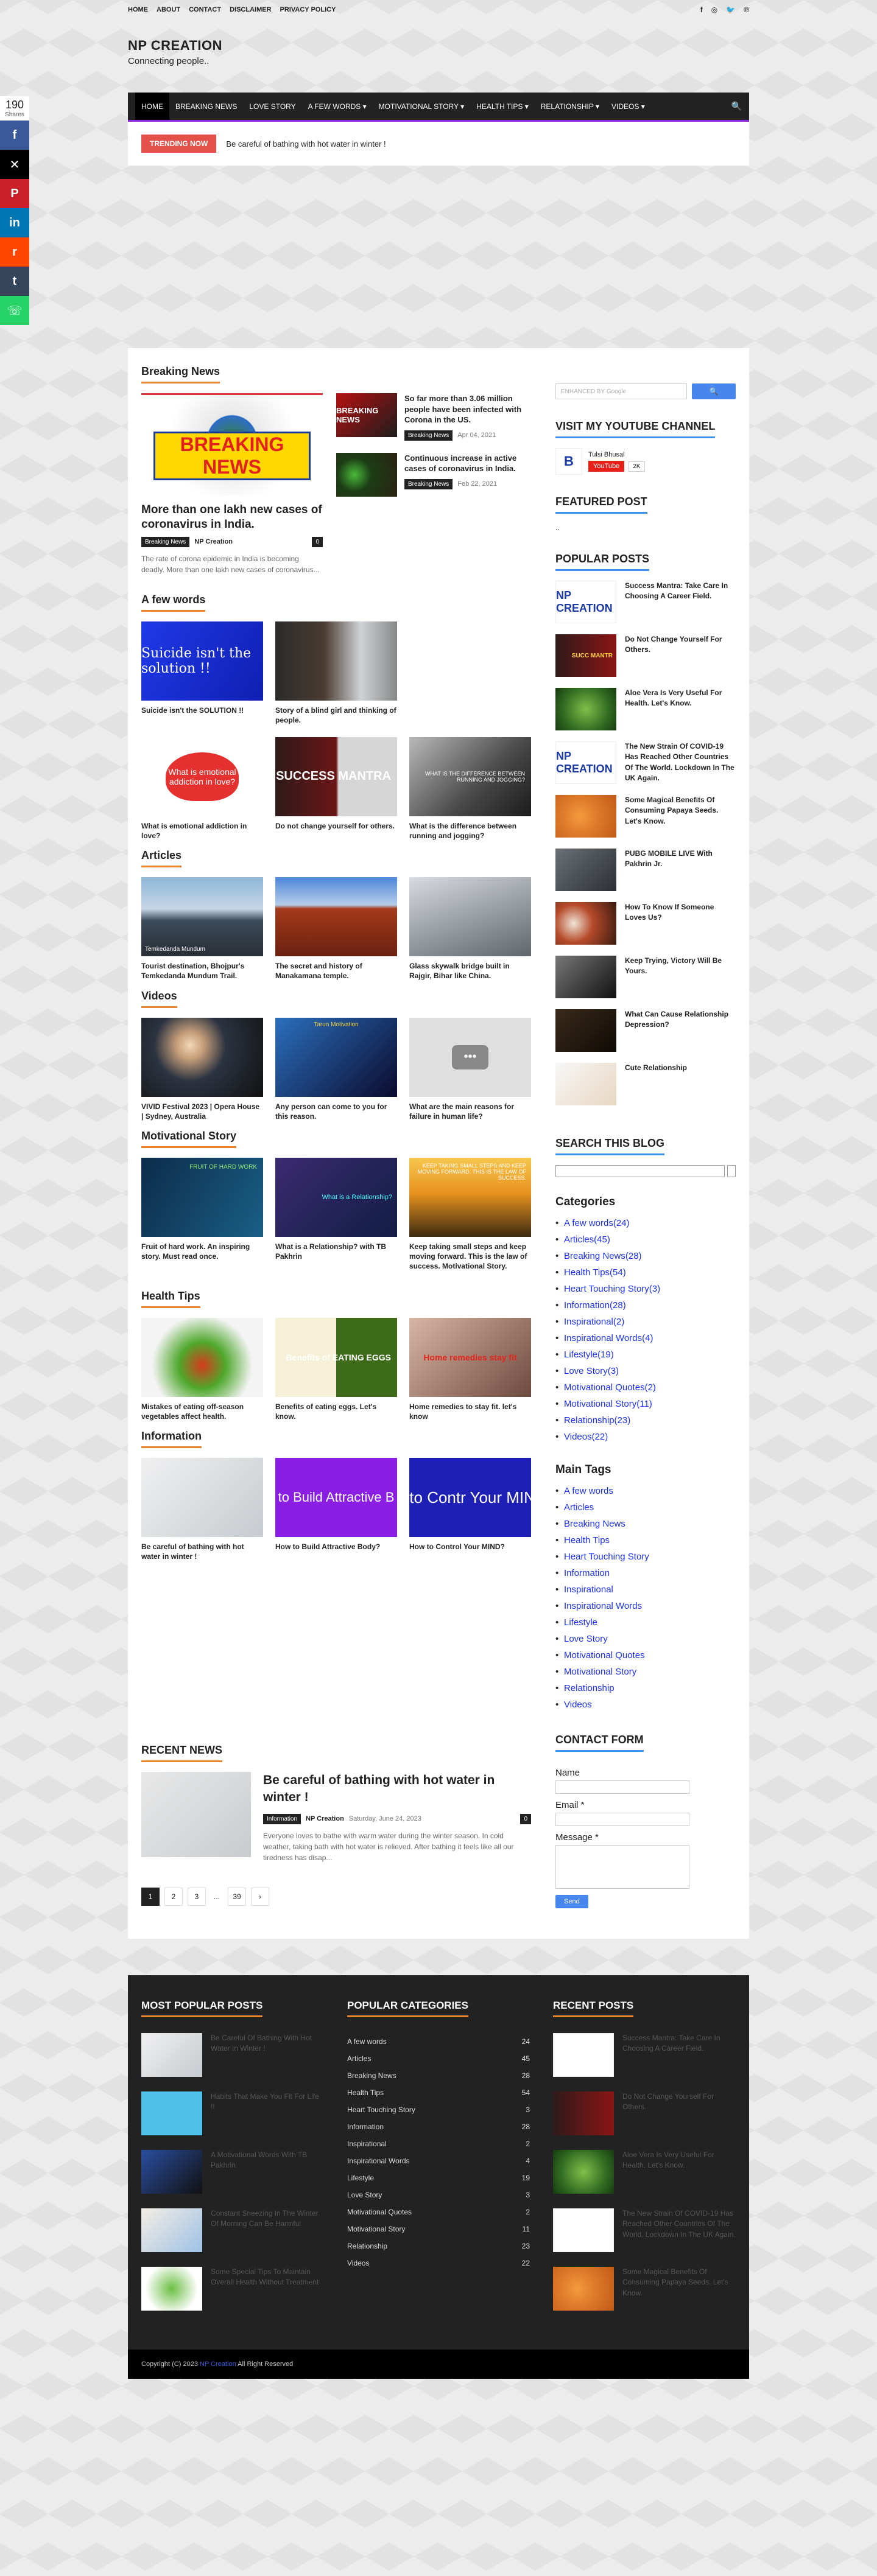 This screenshot has height=2576, width=877. I want to click on post-thumb: What is a Relationship?, so click(336, 1197).